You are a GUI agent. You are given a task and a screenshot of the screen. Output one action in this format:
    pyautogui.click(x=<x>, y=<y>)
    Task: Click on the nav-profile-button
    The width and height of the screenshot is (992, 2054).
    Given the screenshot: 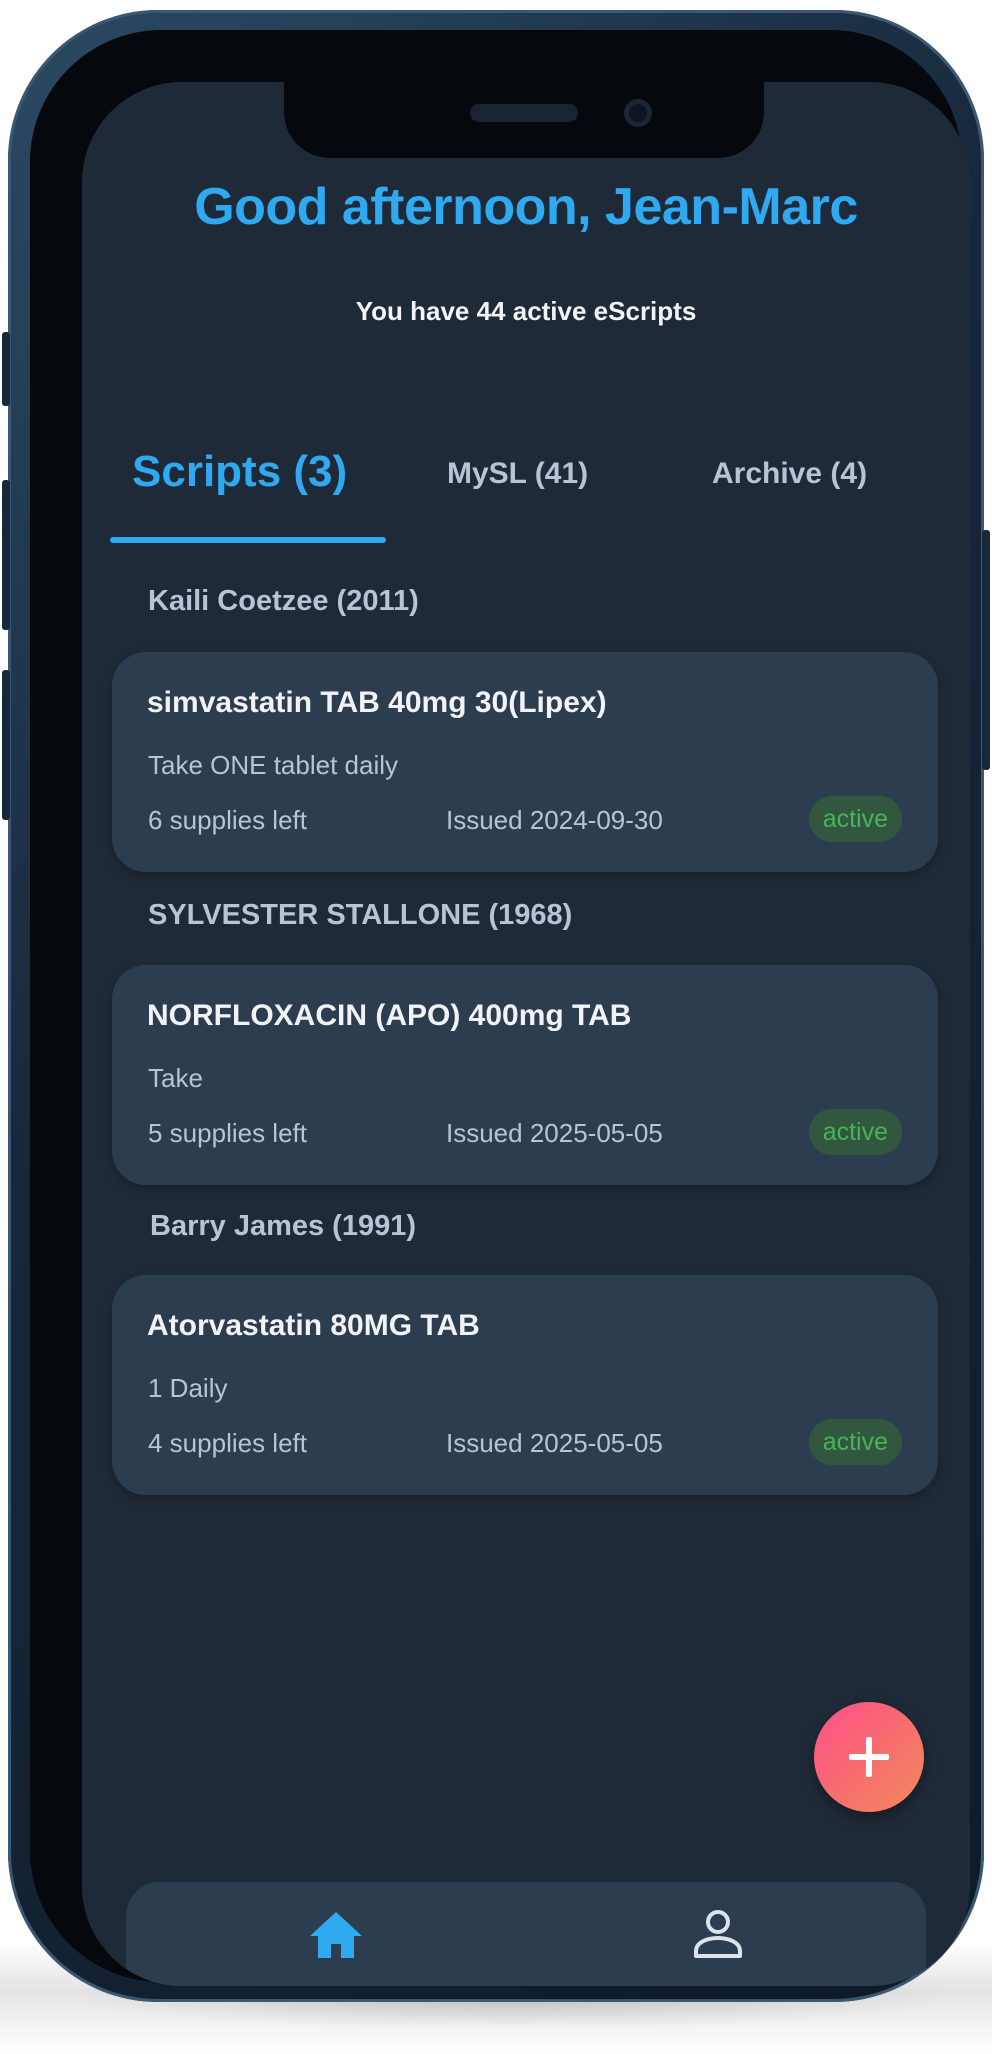 What is the action you would take?
    pyautogui.click(x=718, y=1934)
    